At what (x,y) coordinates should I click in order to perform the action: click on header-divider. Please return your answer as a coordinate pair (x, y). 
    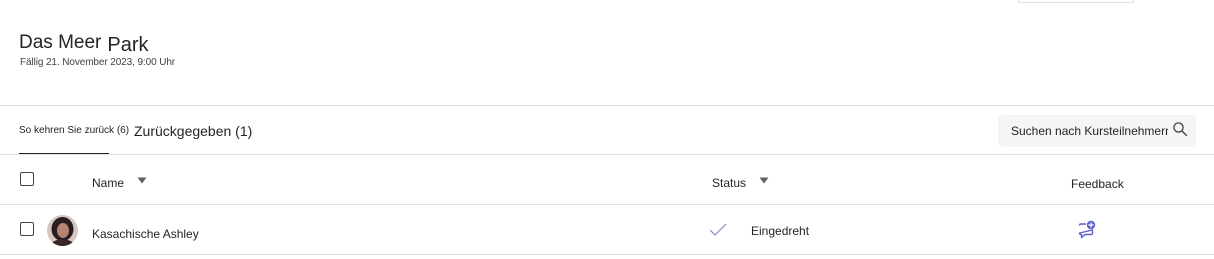
    Looking at the image, I should click on (607, 105).